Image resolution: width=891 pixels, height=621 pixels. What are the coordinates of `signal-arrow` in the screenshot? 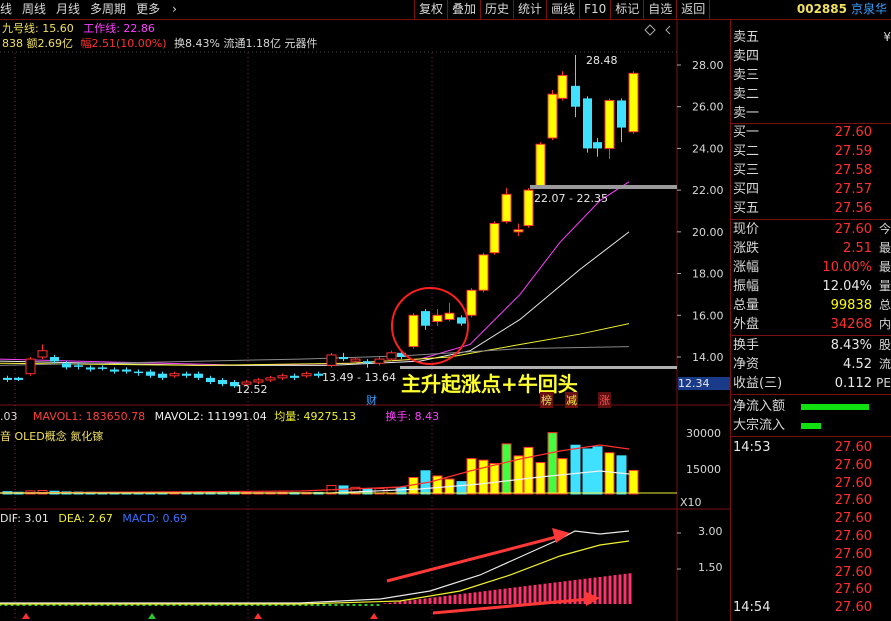 It's located at (258, 616).